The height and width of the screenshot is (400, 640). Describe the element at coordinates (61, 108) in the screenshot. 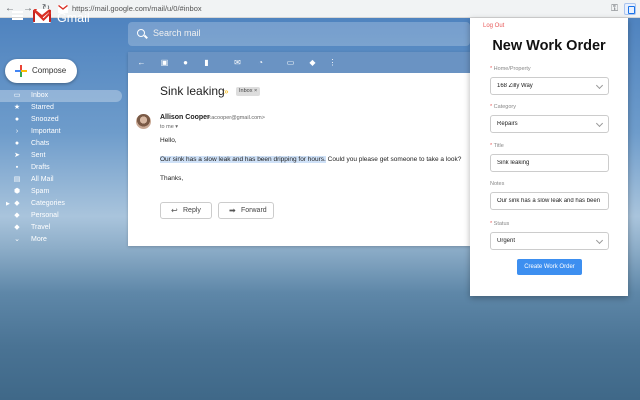

I see `sidebar-item-starred: ★ Starred` at that location.